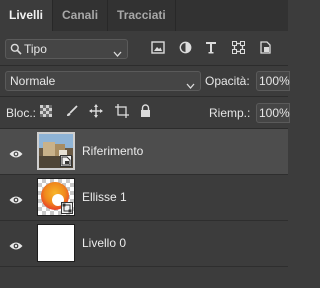 The width and height of the screenshot is (320, 288). I want to click on smart-object-icon, so click(66, 161).